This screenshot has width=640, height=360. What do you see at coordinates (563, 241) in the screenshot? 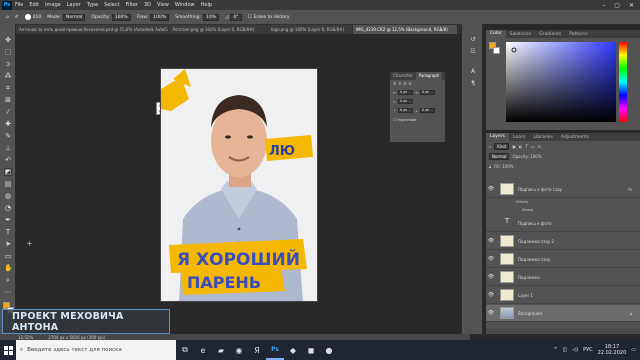
I see `layer-row: 👁︎ Подложка сзау 2` at bounding box center [563, 241].